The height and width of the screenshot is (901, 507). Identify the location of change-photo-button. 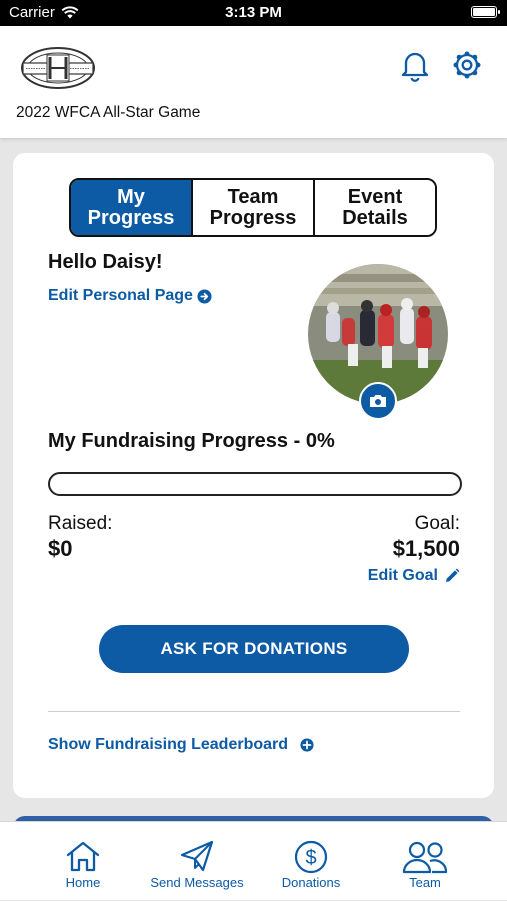
(378, 401).